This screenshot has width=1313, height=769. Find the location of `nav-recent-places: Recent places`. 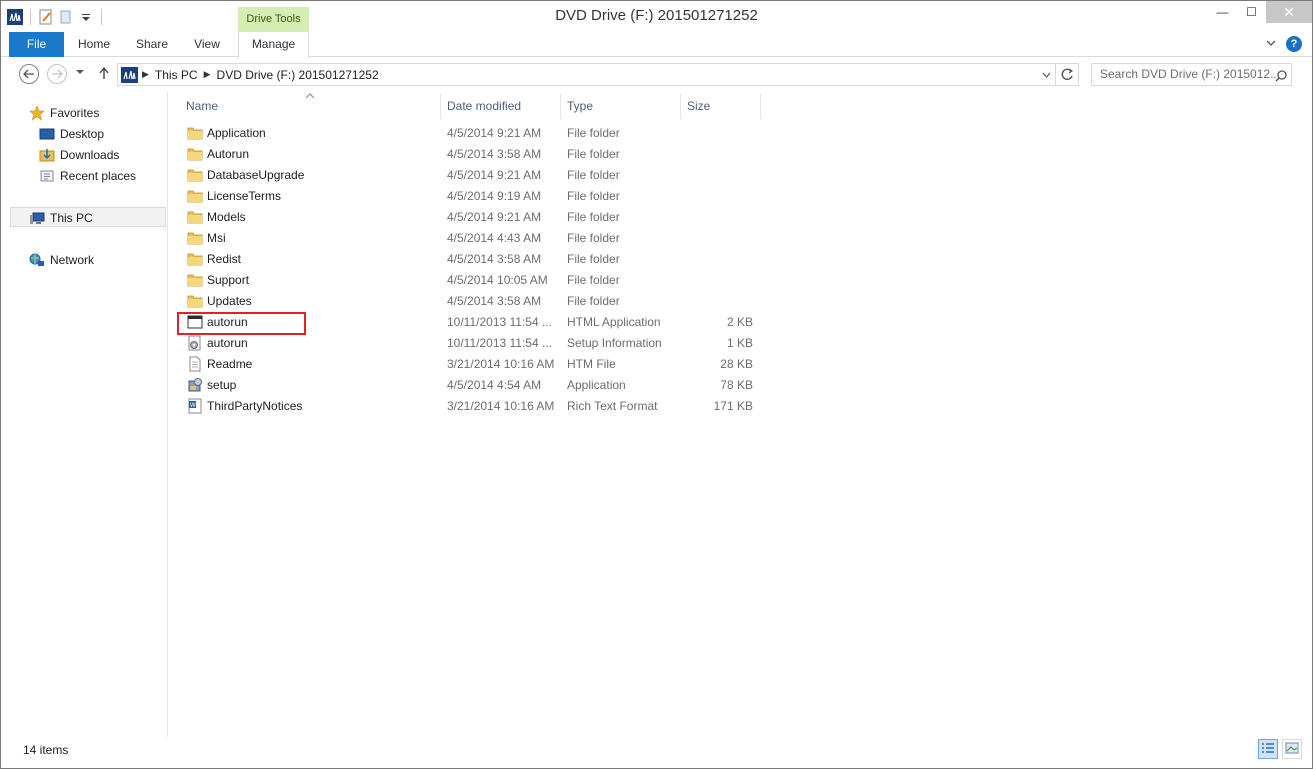

nav-recent-places: Recent places is located at coordinates (87, 175).